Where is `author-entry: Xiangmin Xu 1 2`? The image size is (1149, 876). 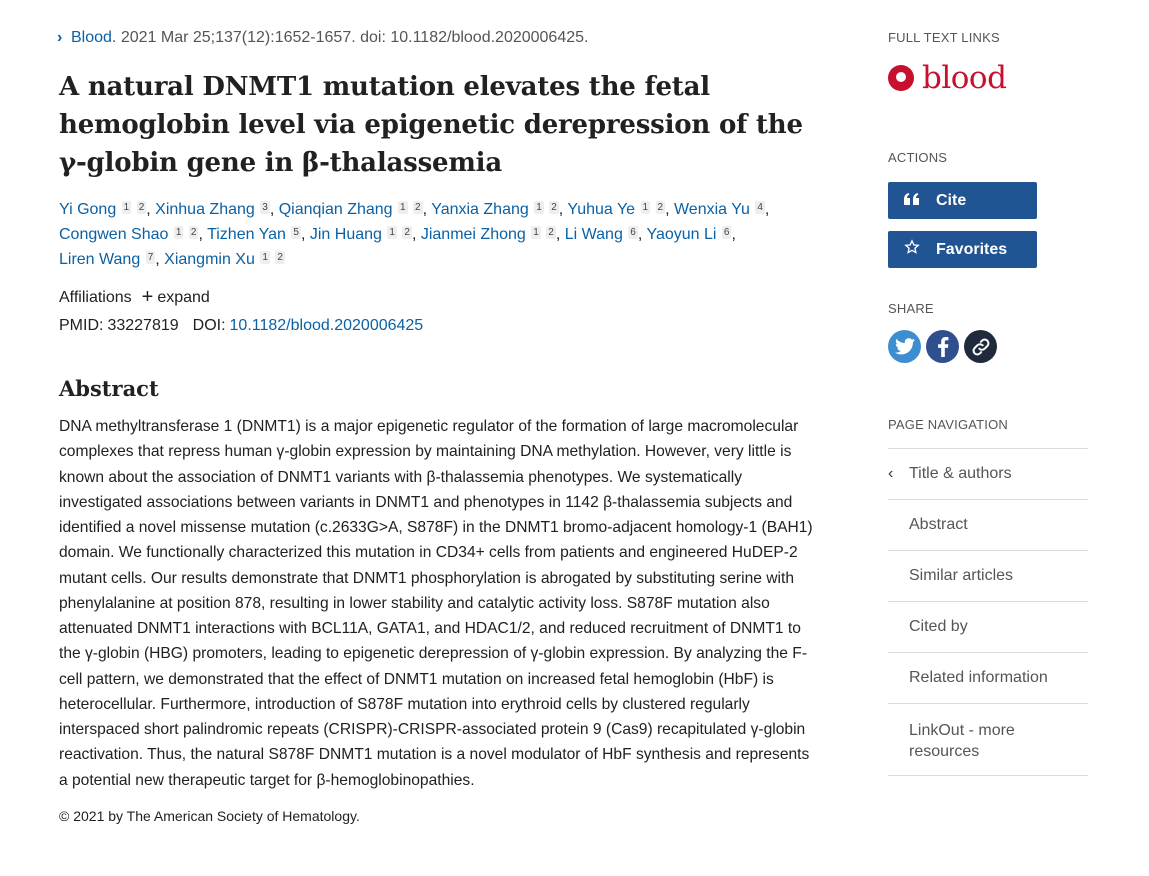 author-entry: Xiangmin Xu 1 2 is located at coordinates (224, 259).